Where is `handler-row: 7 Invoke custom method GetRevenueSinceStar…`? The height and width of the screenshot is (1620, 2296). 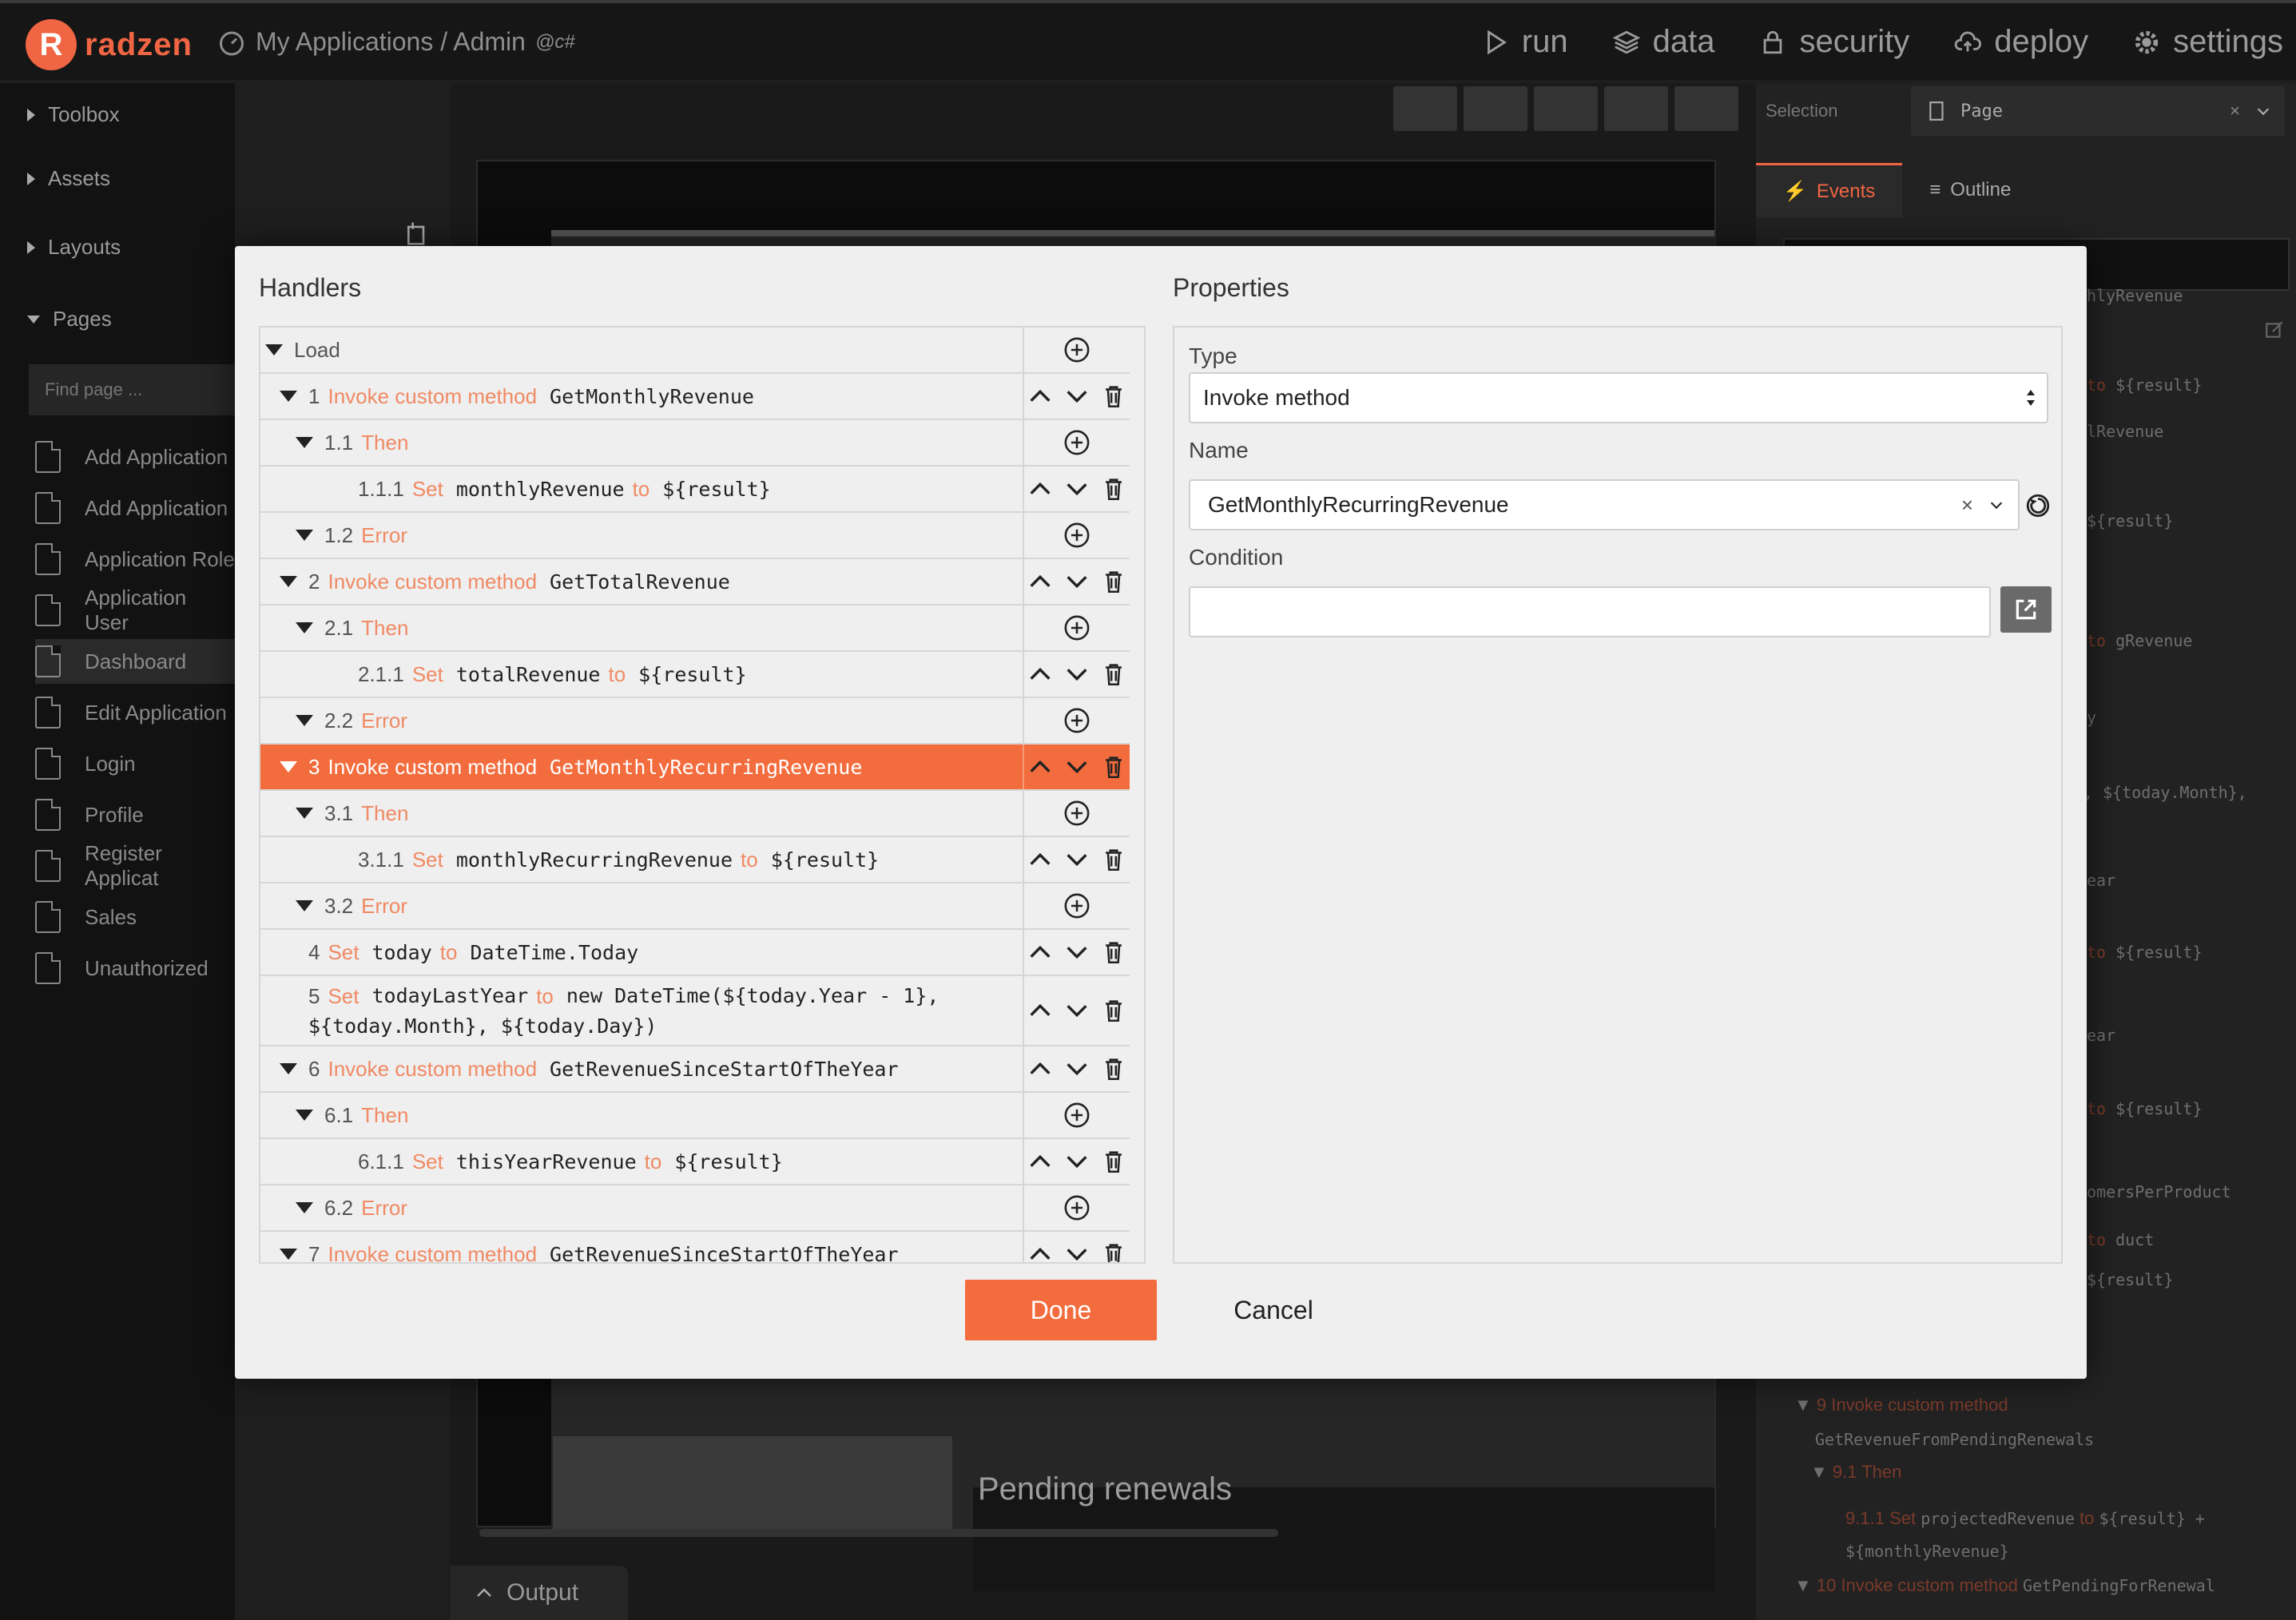
handler-row: 7 Invoke custom method GetRevenueSinceStar… is located at coordinates (695, 1248).